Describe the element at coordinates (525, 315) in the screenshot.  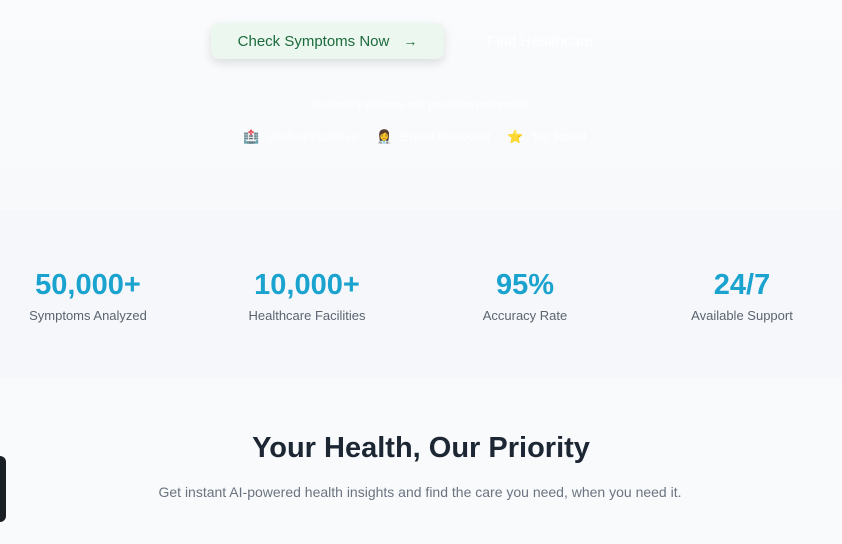
I see `stat-label: Accuracy Rate` at that location.